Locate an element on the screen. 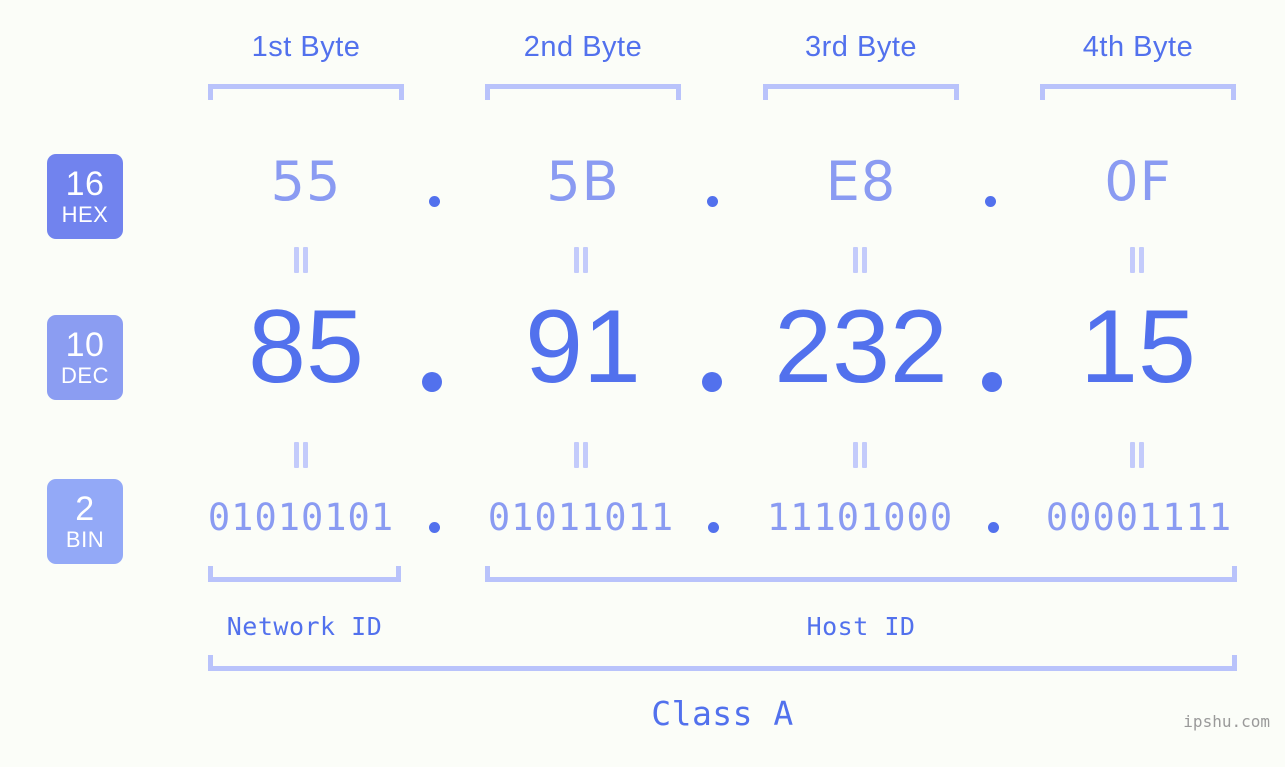  bin-octet-1: 01010101 is located at coordinates (301, 517).